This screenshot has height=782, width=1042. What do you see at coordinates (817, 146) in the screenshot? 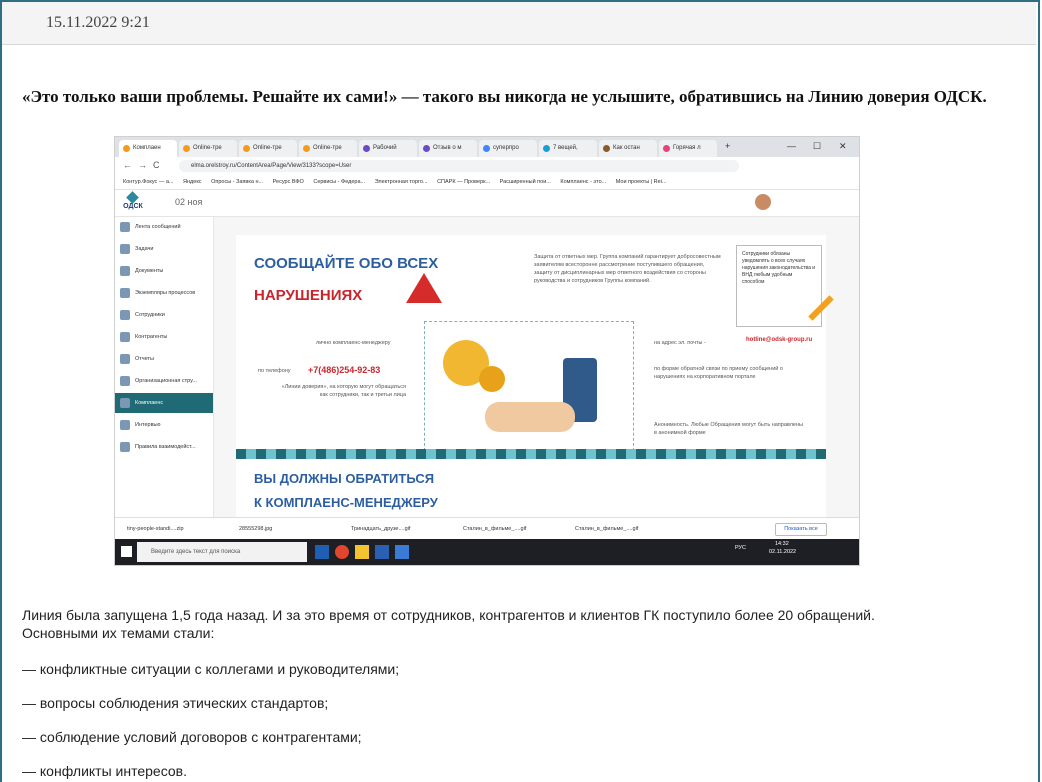
I see `maximize-icon: ☐` at bounding box center [817, 146].